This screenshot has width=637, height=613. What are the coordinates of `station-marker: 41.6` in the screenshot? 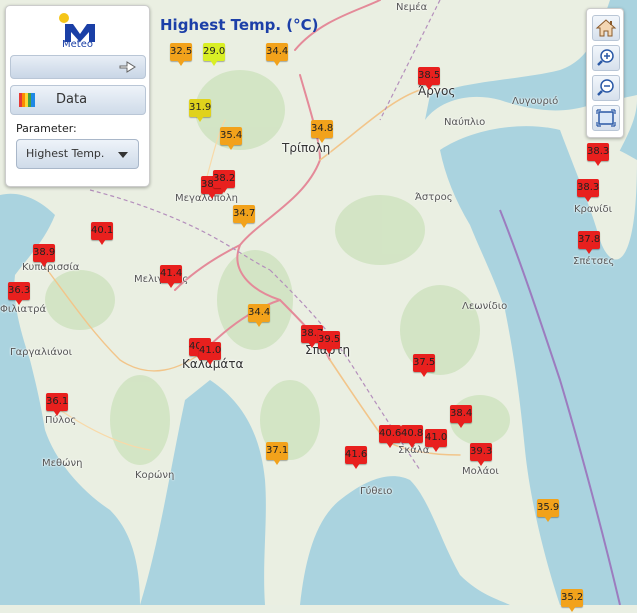 It's located at (356, 458).